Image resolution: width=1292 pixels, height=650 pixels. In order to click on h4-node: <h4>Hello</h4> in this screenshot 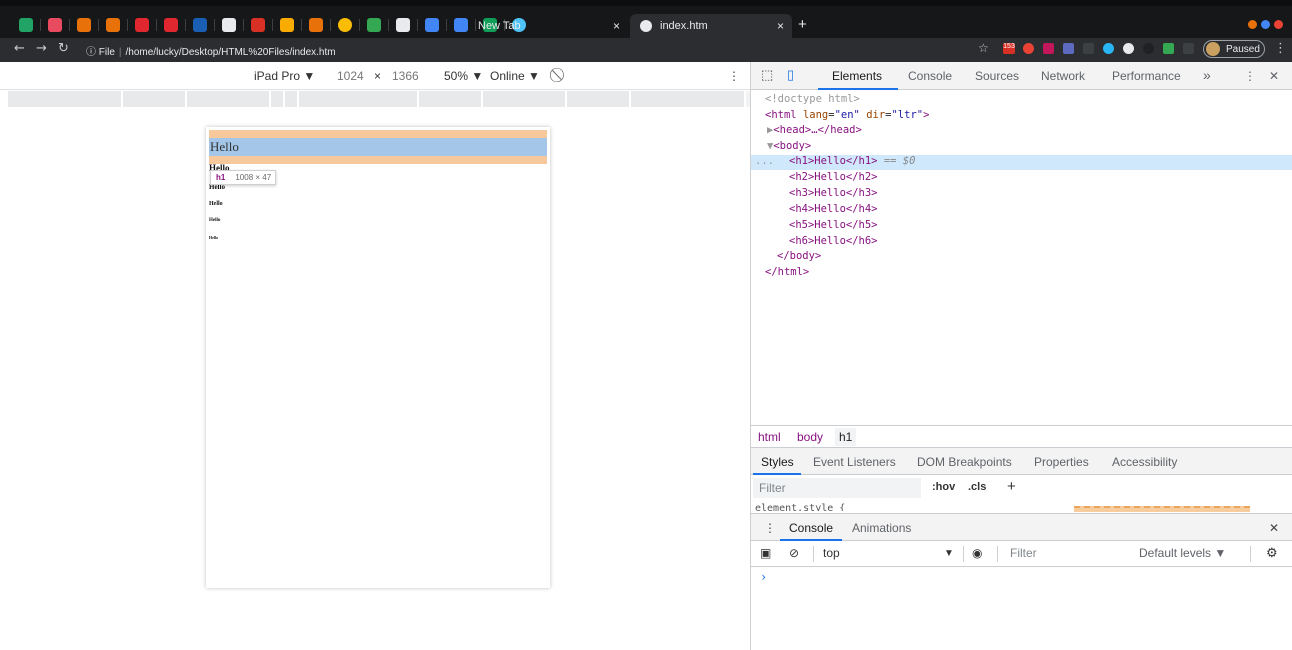, I will do `click(833, 210)`.